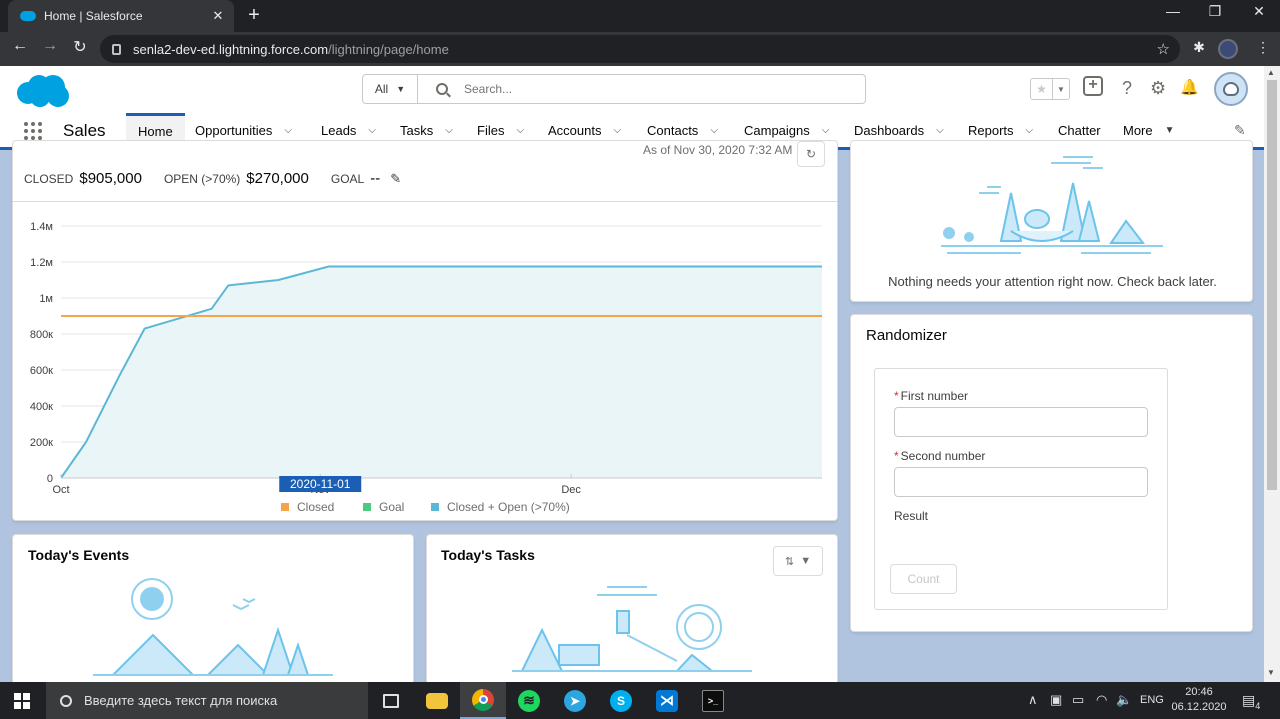 Image resolution: width=1280 pixels, height=719 pixels. I want to click on search-scope-select: All ▼, so click(390, 89).